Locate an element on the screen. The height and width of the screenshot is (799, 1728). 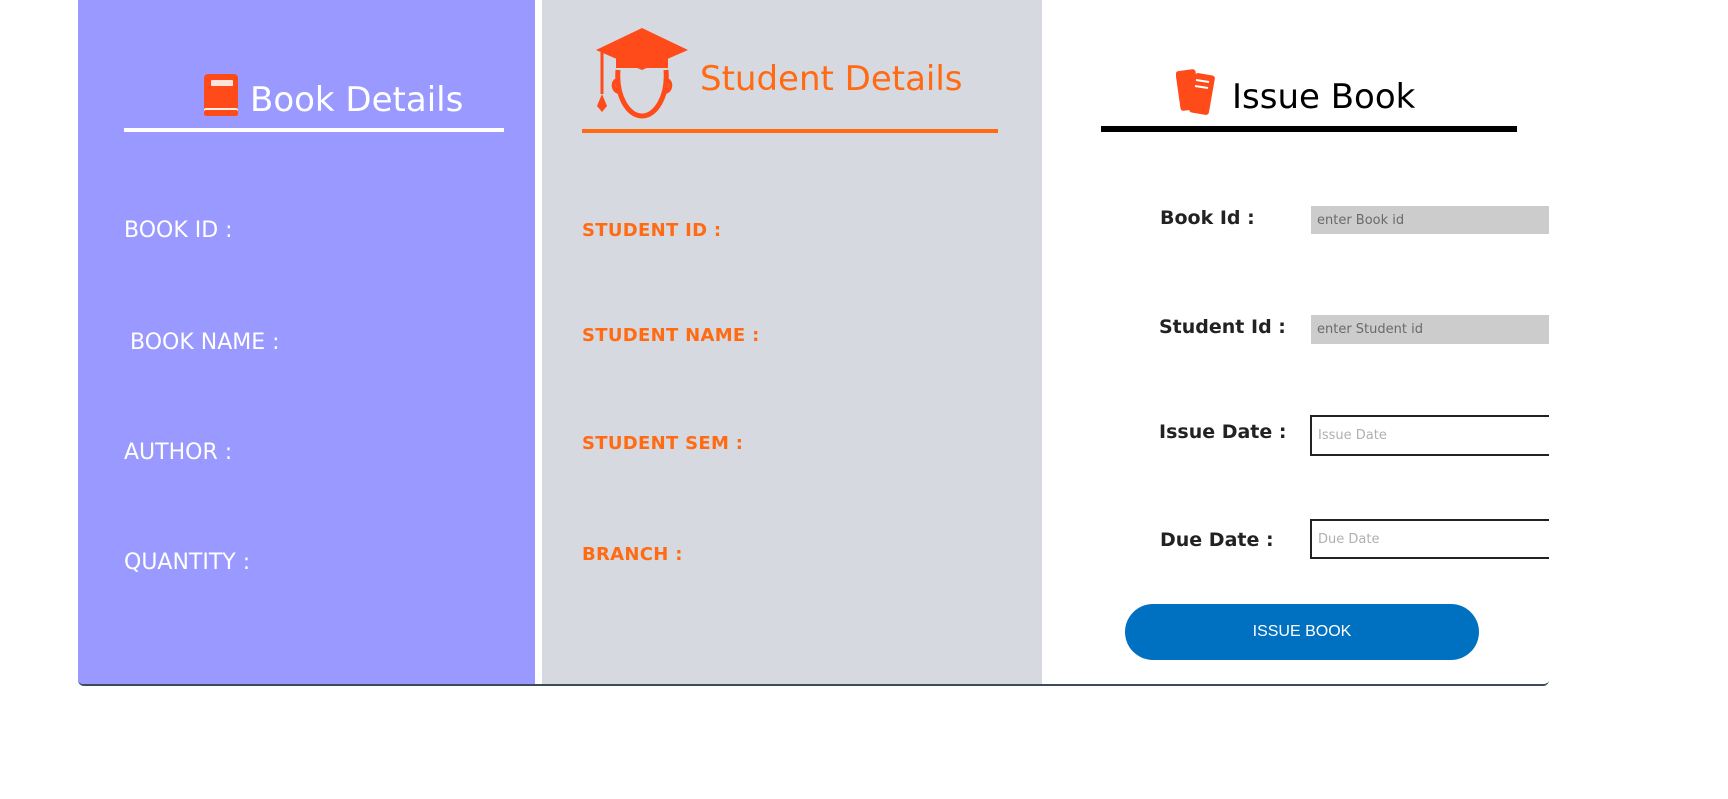
issue-date-field-label: Issue Date : is located at coordinates (1223, 432).